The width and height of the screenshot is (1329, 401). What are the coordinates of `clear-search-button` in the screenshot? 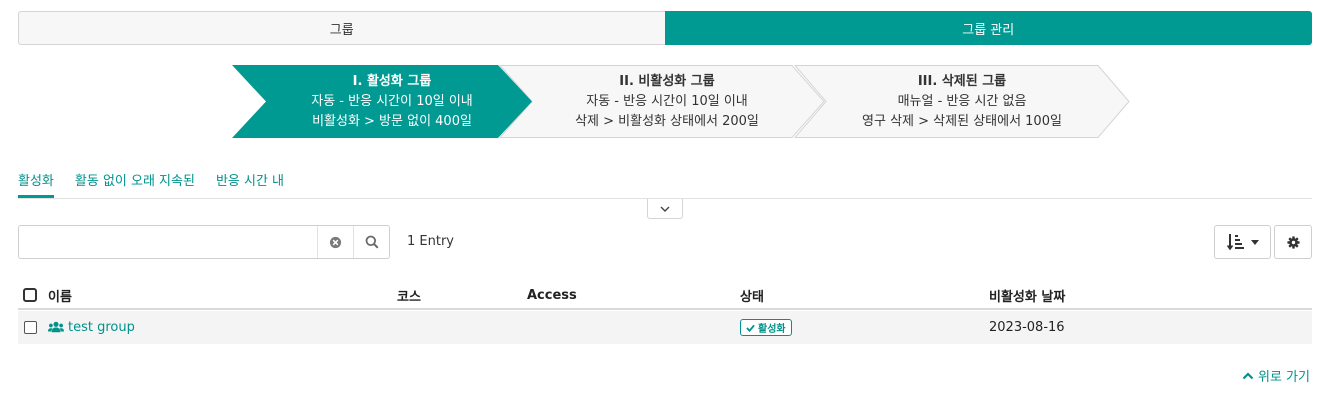 It's located at (335, 242).